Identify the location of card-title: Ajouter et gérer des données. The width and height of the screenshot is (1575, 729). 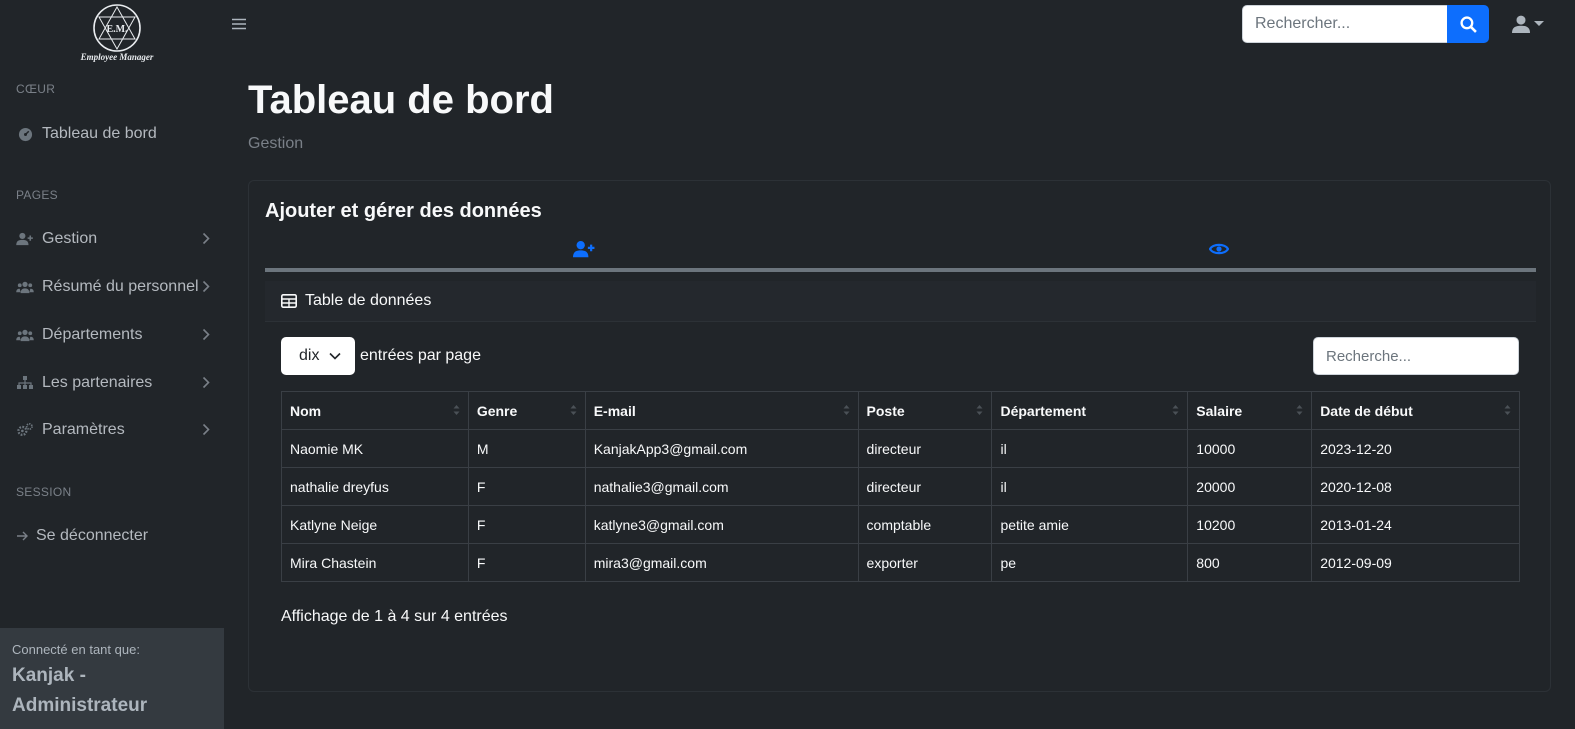
(403, 211).